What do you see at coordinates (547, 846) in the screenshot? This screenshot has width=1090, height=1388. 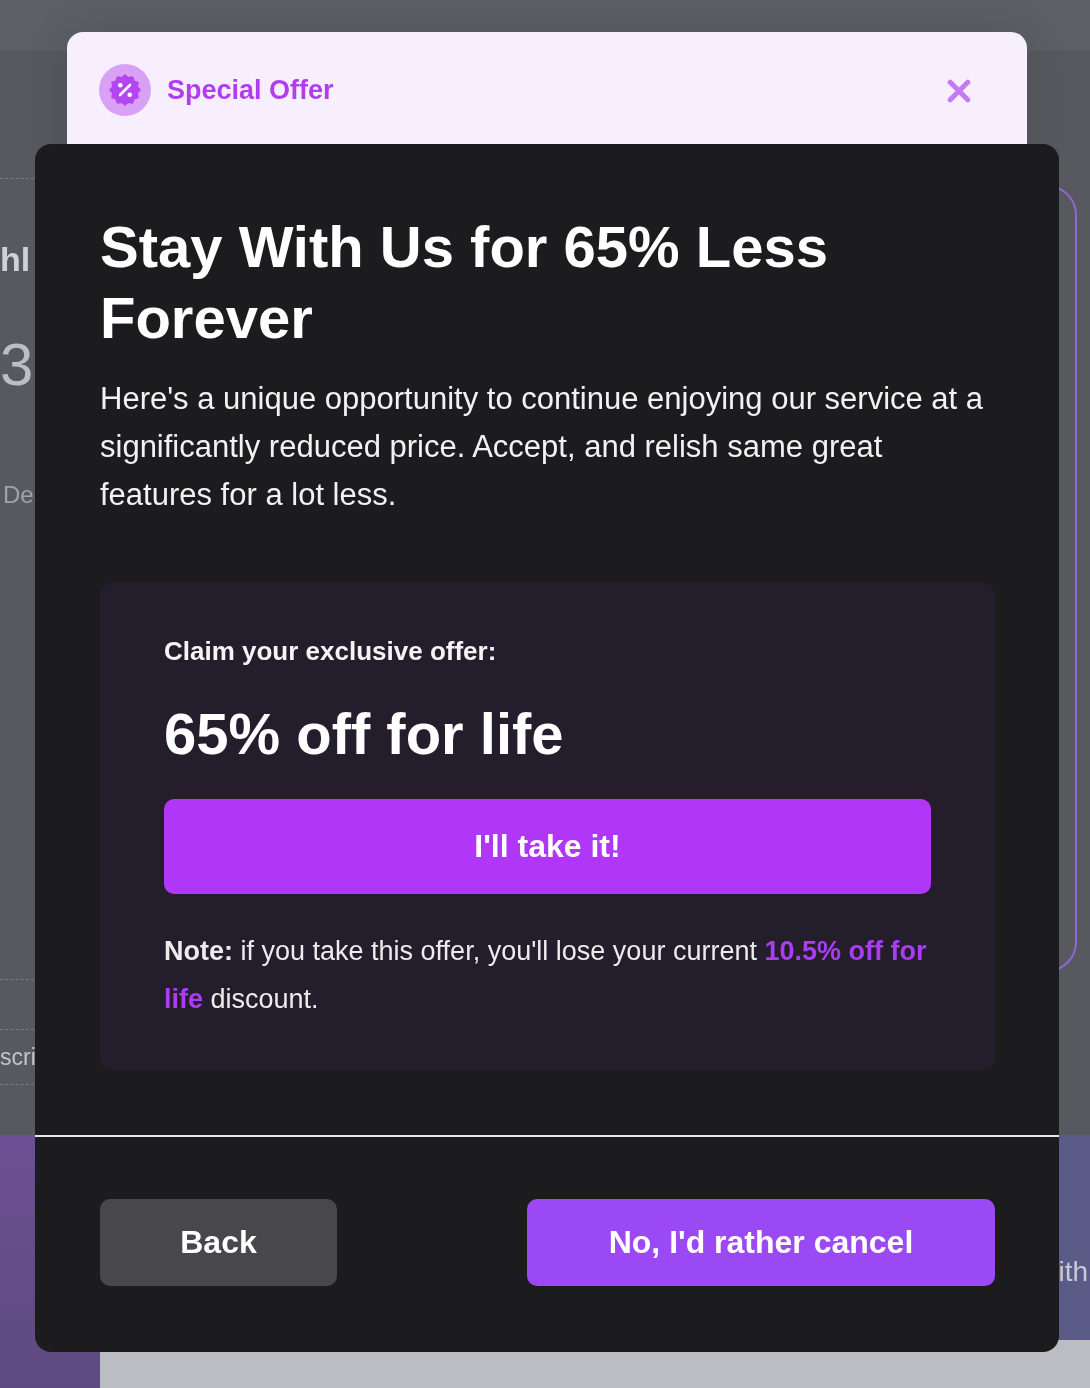 I see `accept-offer-button: I'll take it!` at bounding box center [547, 846].